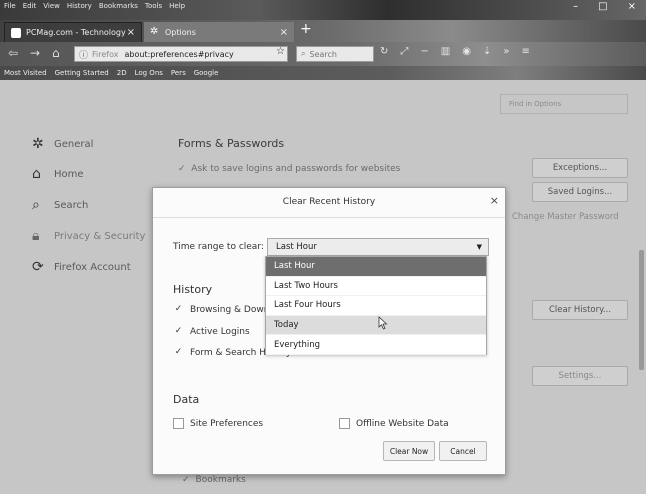 The width and height of the screenshot is (646, 494). I want to click on option-last-four-hours: Last Four Hours, so click(376, 306).